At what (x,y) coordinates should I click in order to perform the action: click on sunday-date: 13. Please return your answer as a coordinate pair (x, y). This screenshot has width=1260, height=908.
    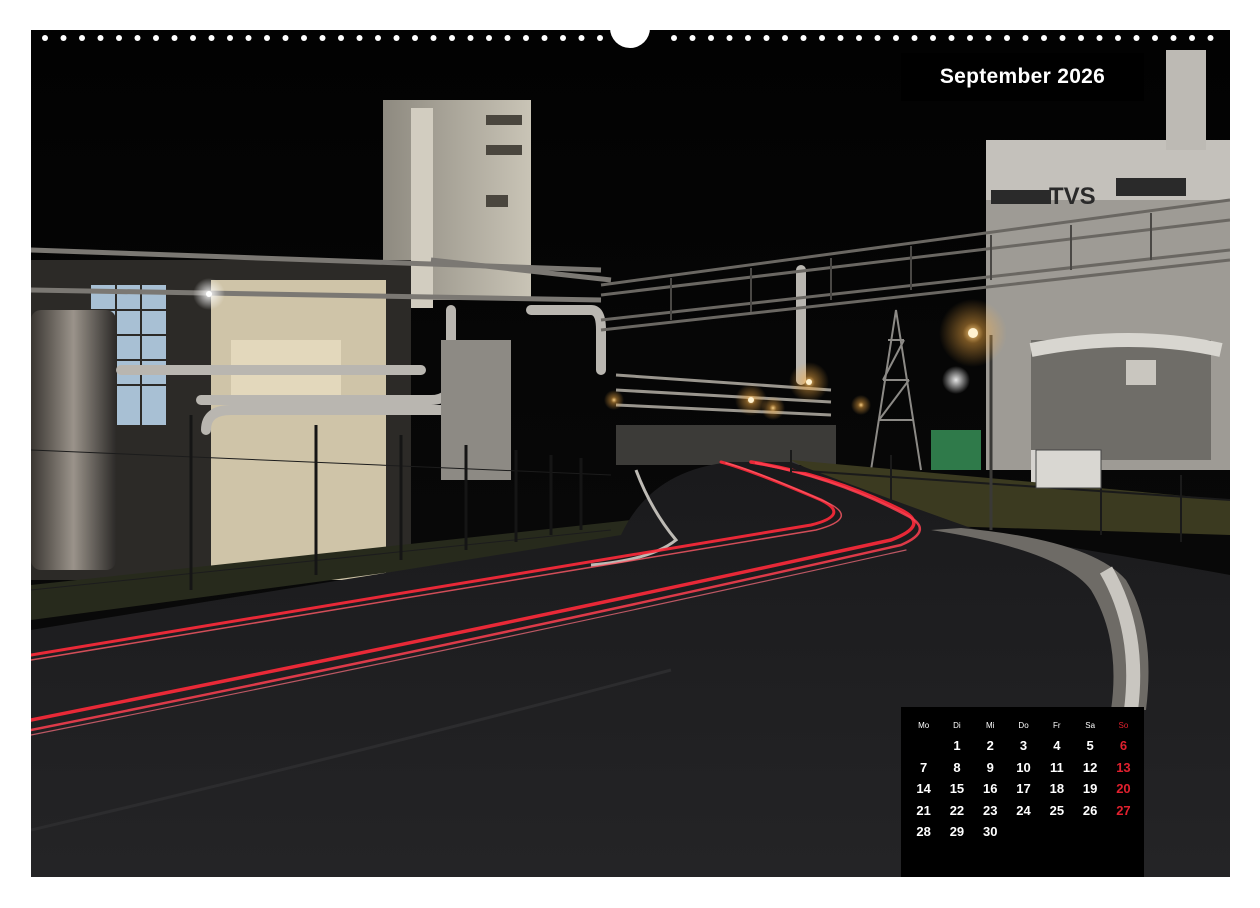
    Looking at the image, I should click on (1123, 767).